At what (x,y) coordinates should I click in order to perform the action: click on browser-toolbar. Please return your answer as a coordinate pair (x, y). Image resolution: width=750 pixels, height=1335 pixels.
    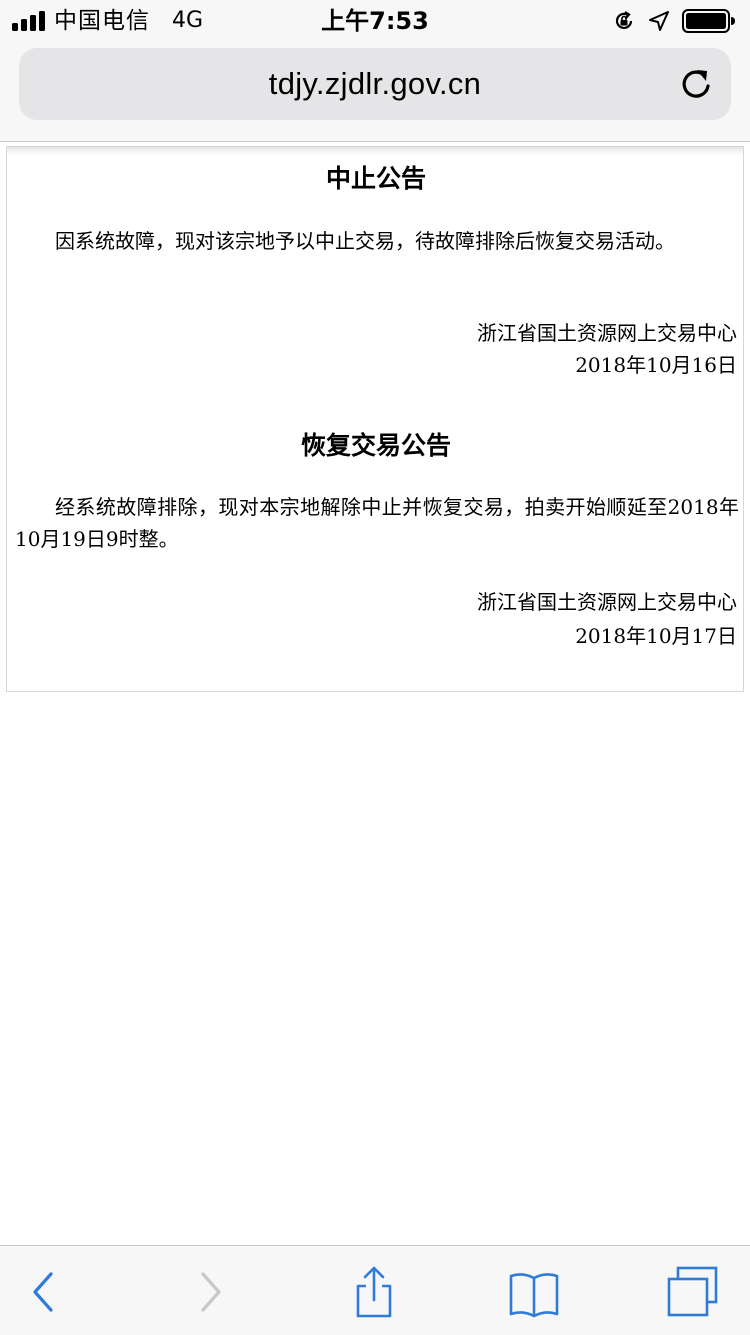
    Looking at the image, I should click on (375, 1290).